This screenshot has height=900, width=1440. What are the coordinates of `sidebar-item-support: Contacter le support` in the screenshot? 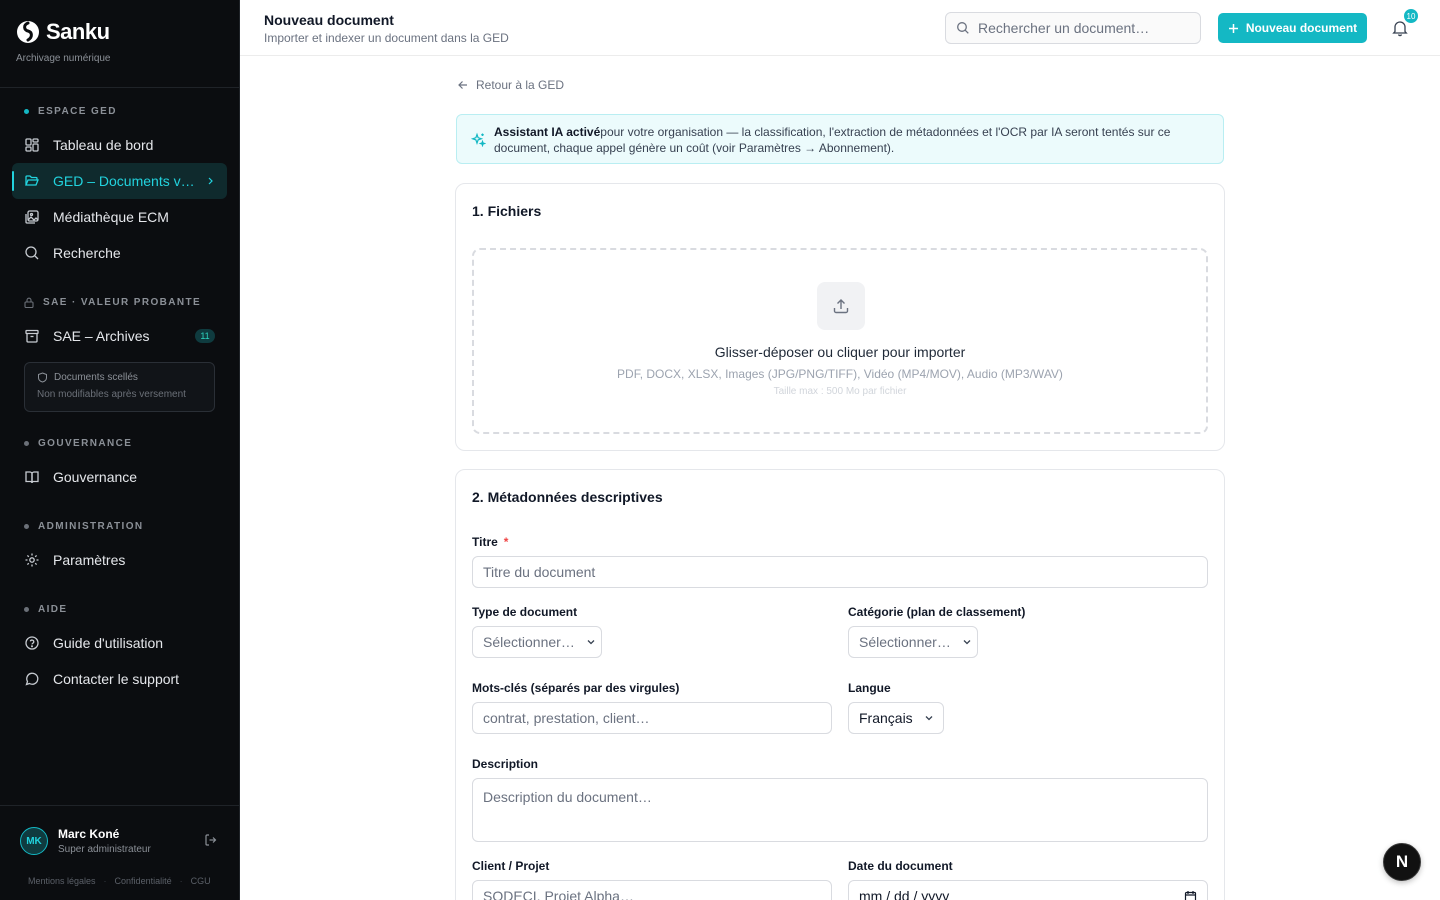 It's located at (119, 679).